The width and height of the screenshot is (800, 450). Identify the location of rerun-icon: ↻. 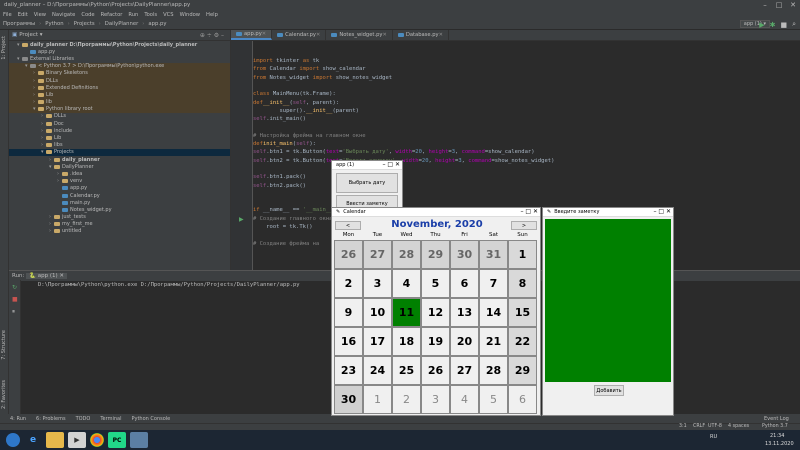
(14, 287).